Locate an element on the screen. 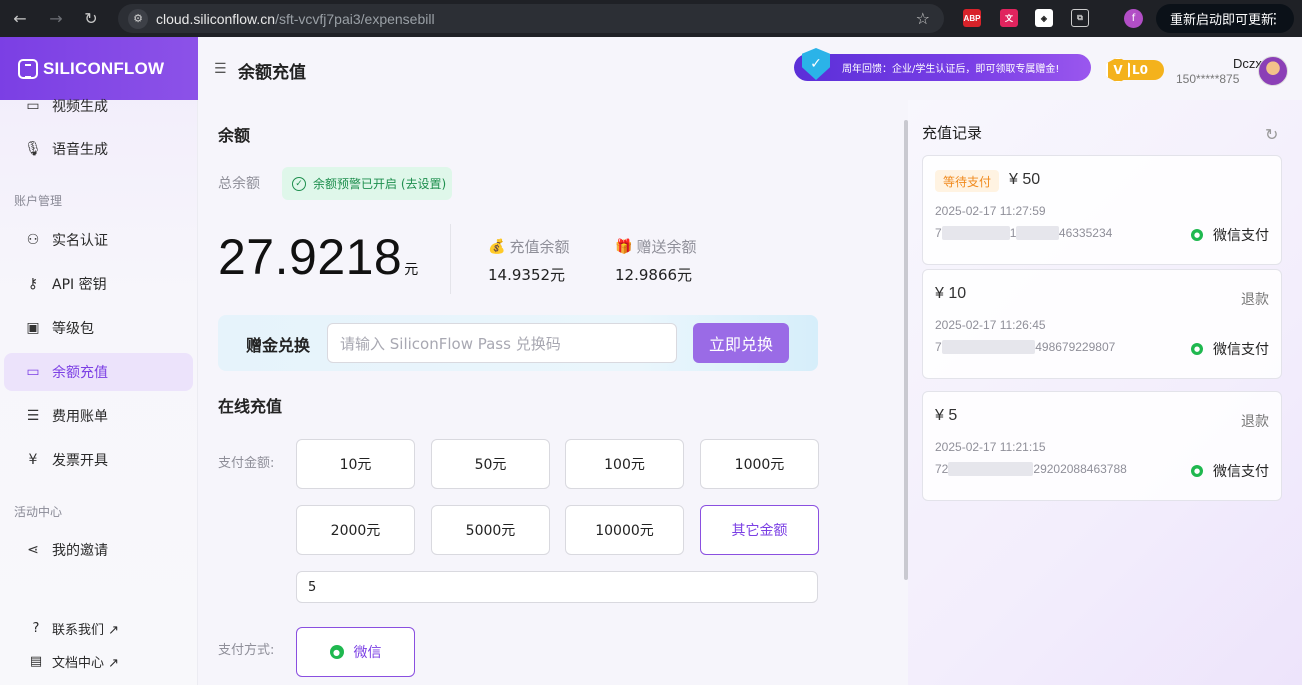 The width and height of the screenshot is (1302, 685). amount-option-other: 其它金额 is located at coordinates (759, 530).